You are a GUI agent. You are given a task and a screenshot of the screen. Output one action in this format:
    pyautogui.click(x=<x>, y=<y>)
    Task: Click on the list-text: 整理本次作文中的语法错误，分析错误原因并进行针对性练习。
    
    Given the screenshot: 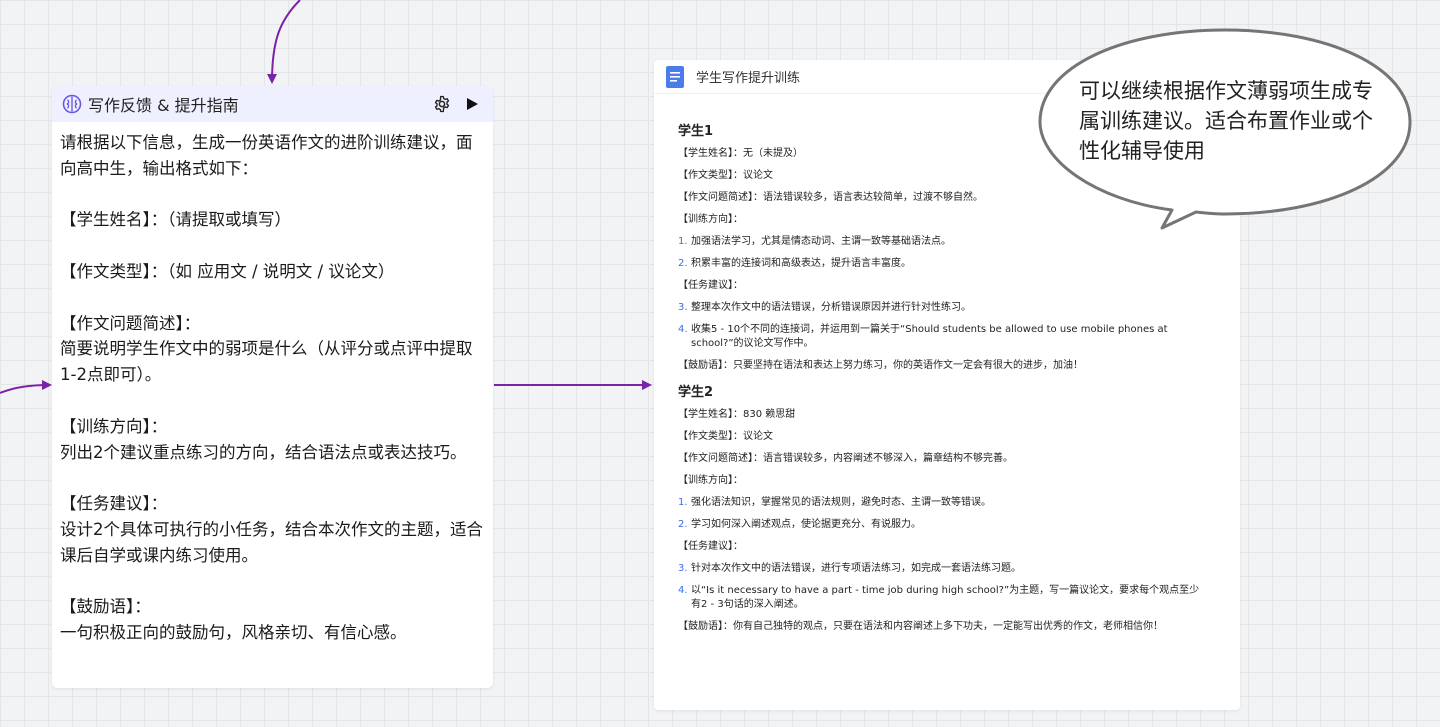 What is the action you would take?
    pyautogui.click(x=831, y=307)
    